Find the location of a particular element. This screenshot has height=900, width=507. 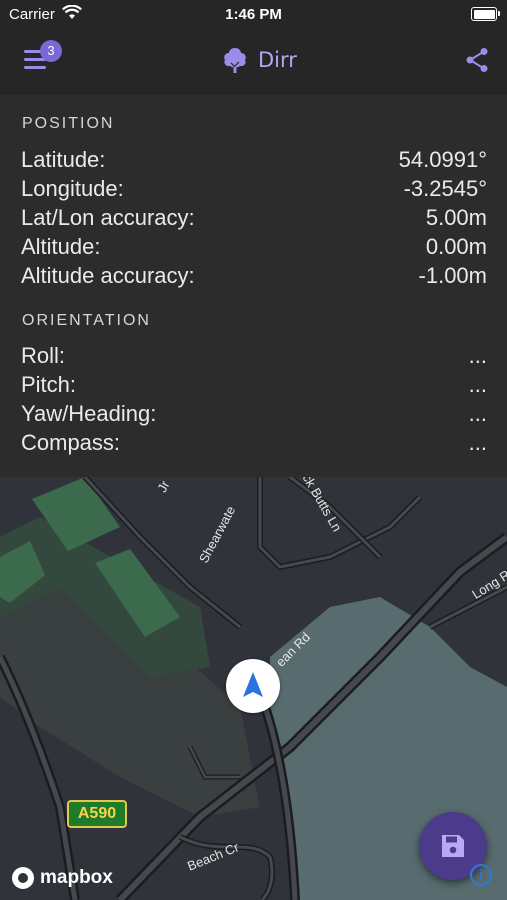

app-brand: Dirr is located at coordinates (258, 60).